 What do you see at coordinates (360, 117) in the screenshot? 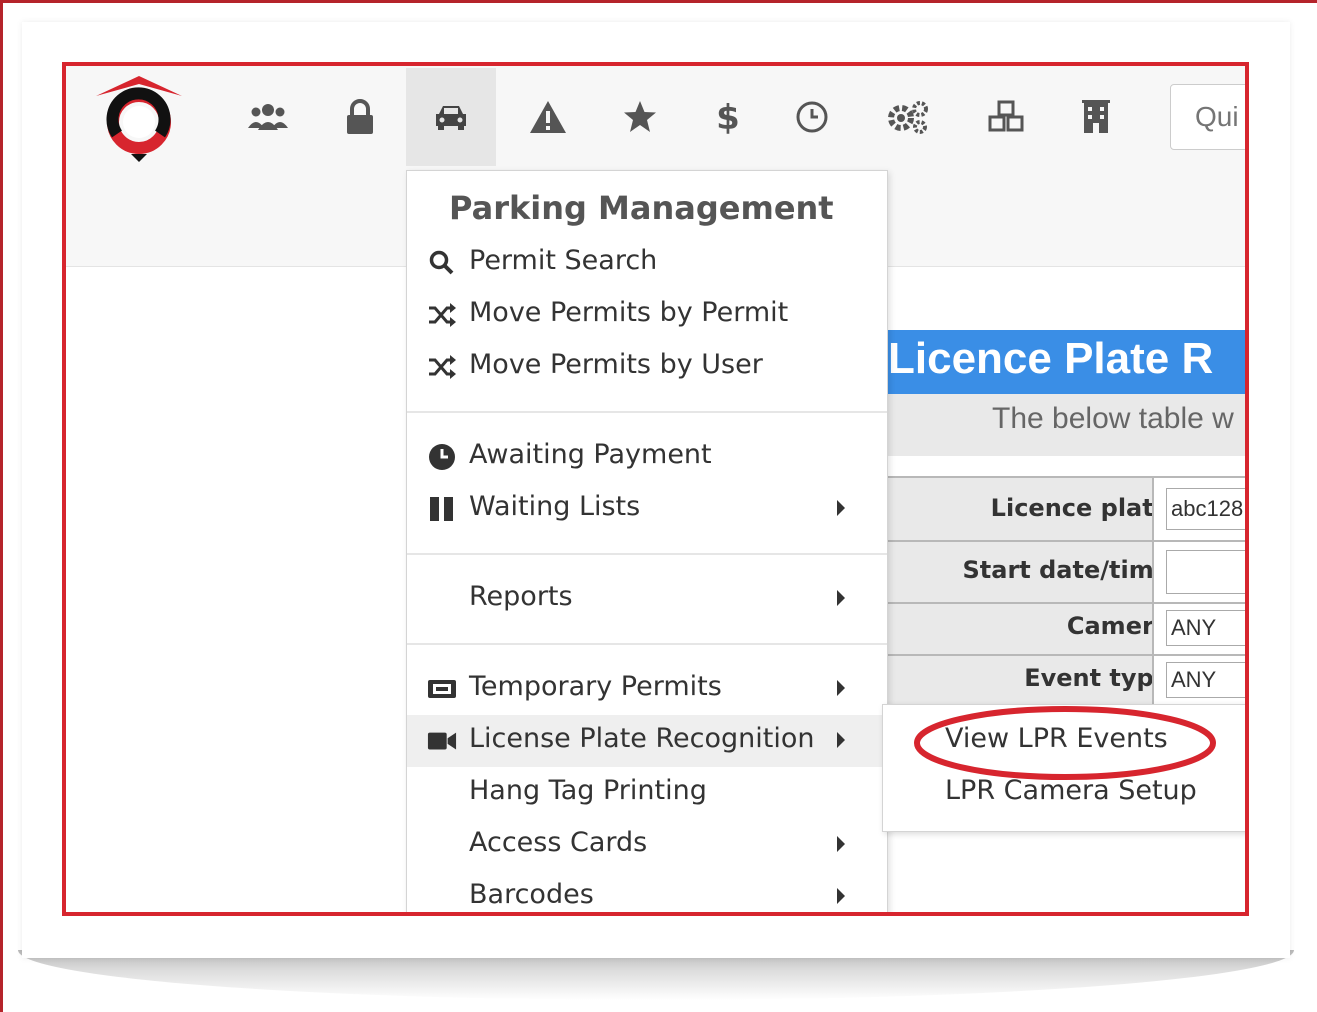
I see `lock-icon` at bounding box center [360, 117].